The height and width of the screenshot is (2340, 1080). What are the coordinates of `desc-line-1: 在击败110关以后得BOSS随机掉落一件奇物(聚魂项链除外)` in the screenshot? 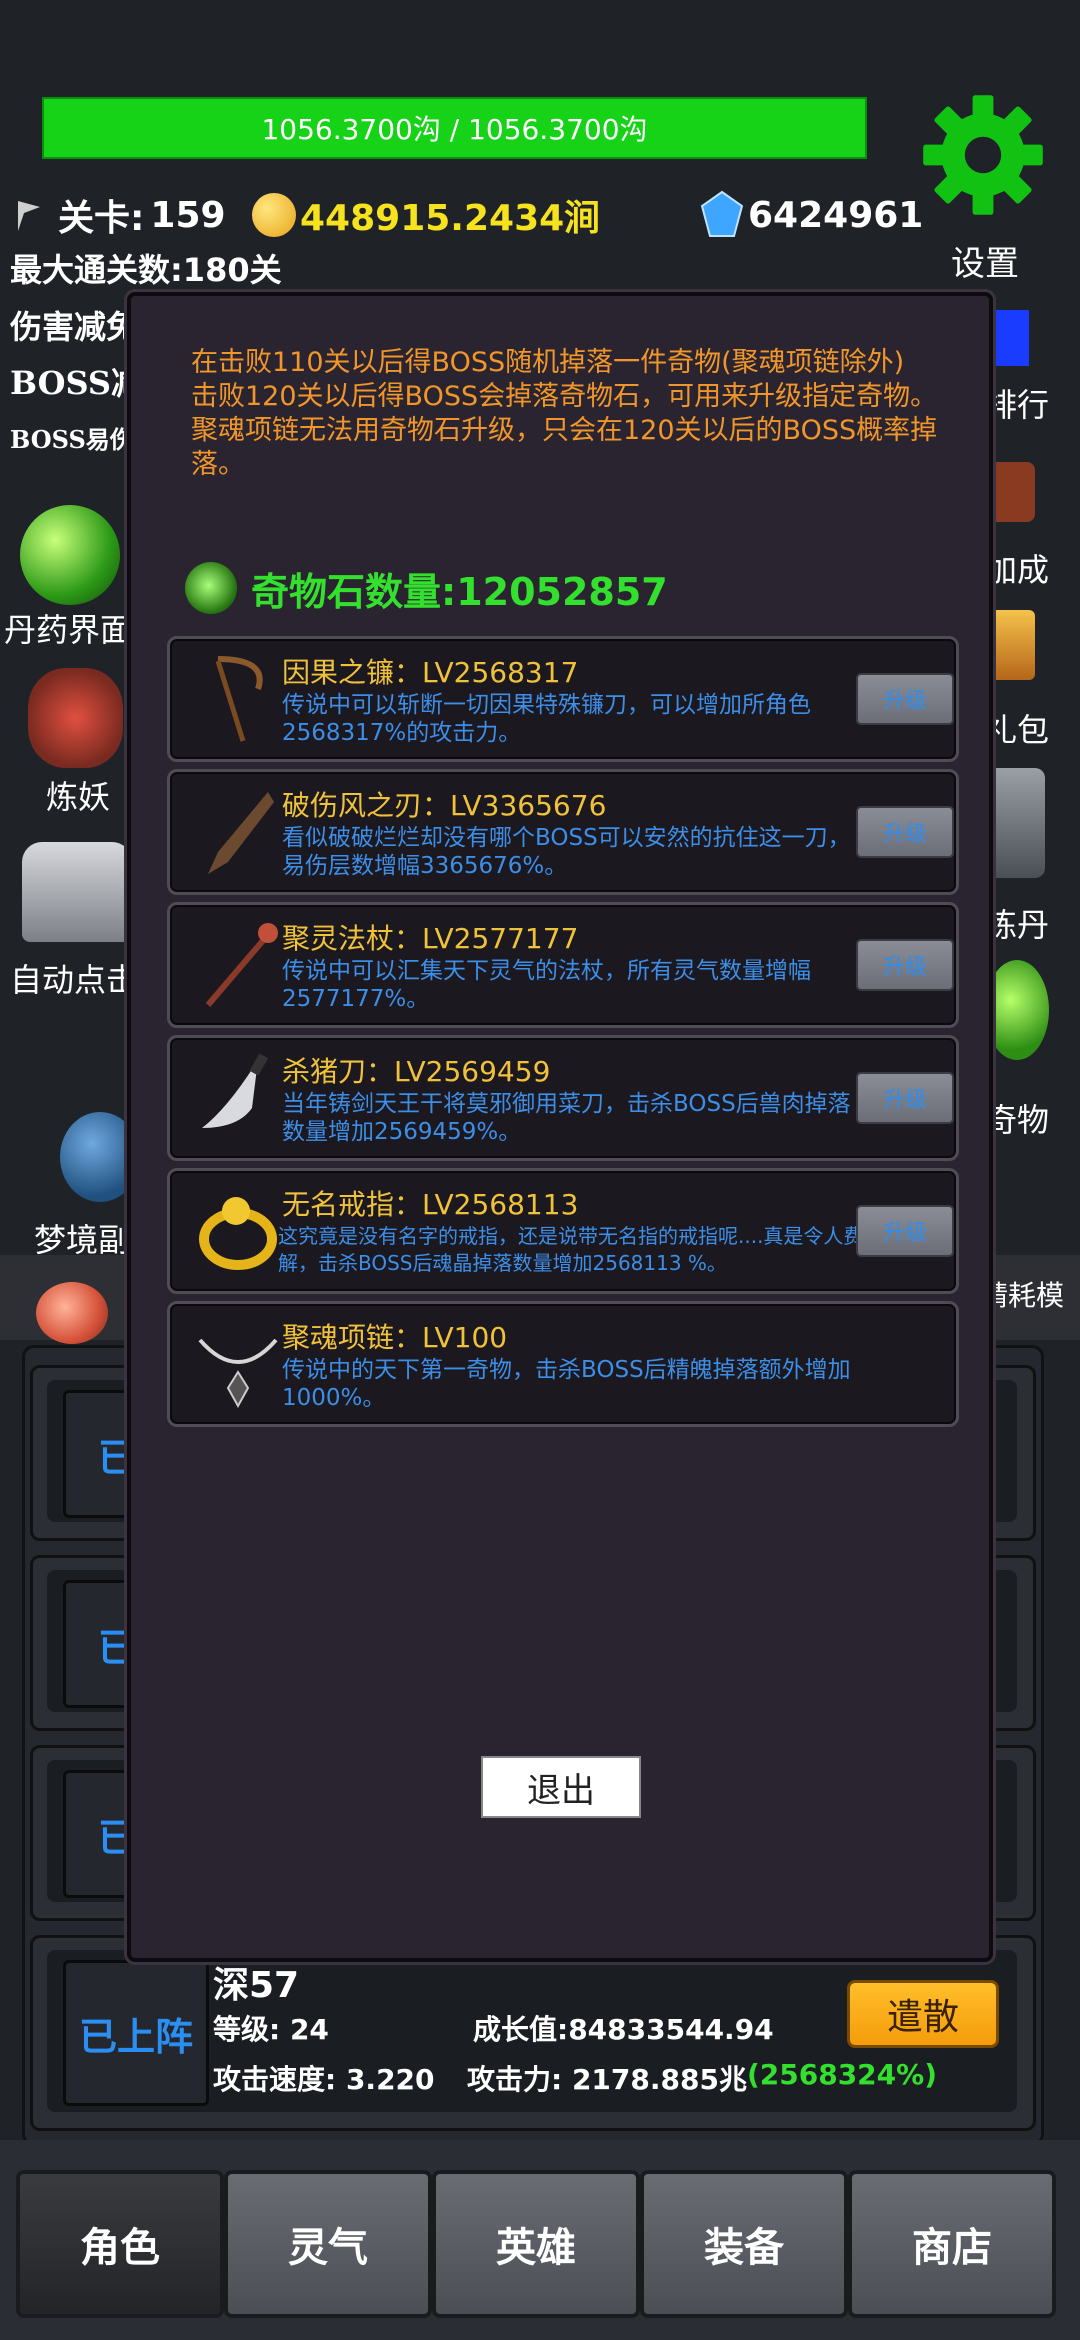 It's located at (548, 362).